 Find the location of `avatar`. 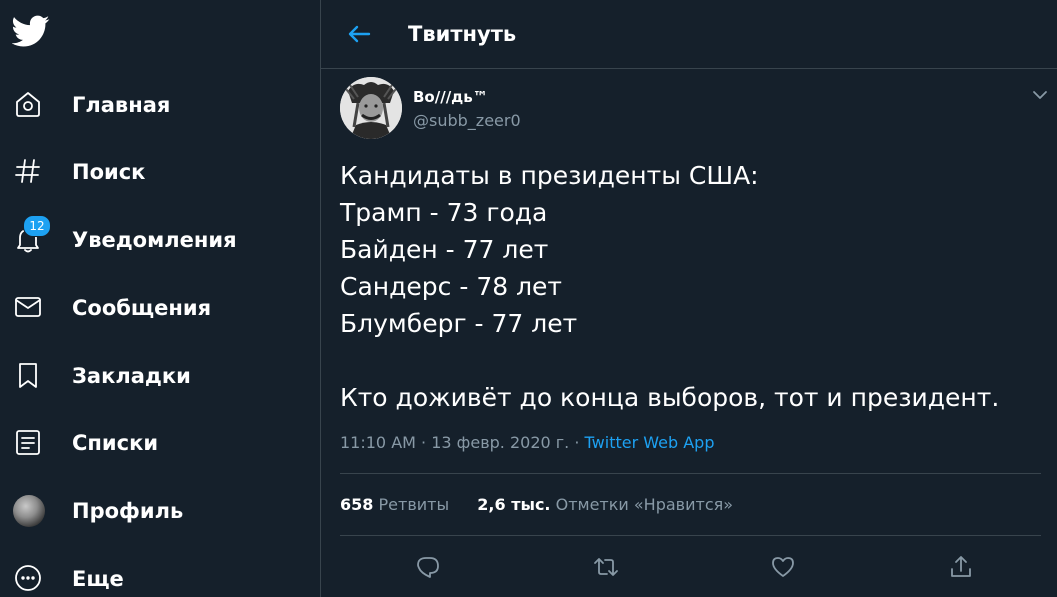

avatar is located at coordinates (29, 511).